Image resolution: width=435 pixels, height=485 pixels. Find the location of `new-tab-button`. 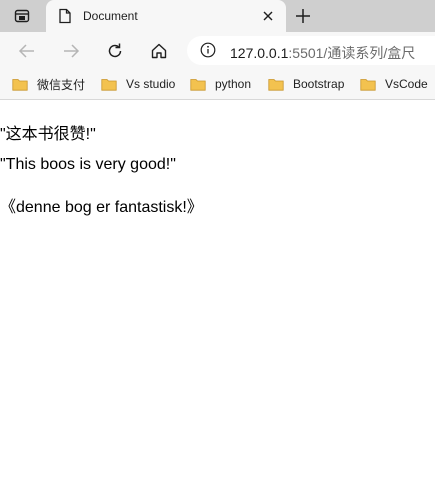

new-tab-button is located at coordinates (303, 16).